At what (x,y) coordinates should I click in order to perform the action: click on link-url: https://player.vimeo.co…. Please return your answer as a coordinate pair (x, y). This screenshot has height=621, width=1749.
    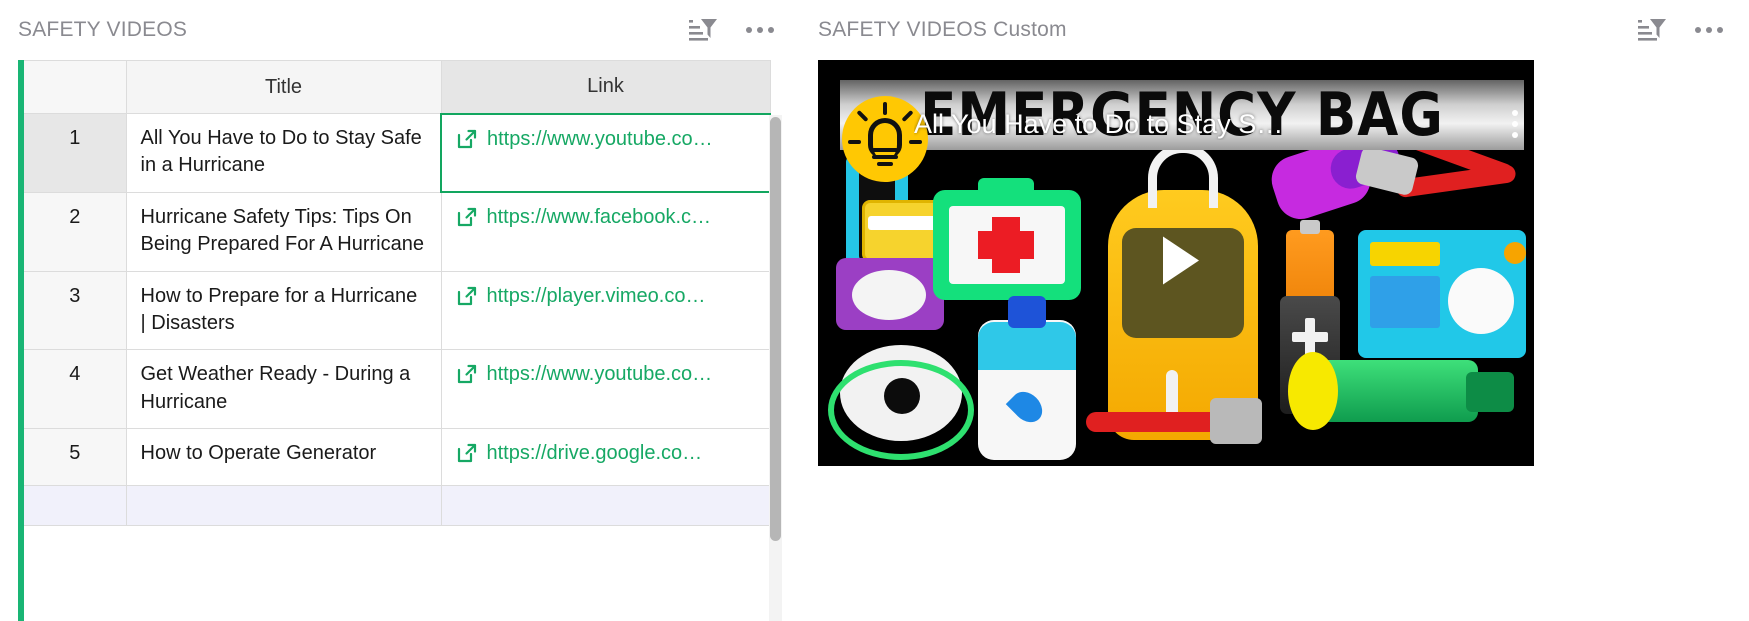
    Looking at the image, I should click on (596, 296).